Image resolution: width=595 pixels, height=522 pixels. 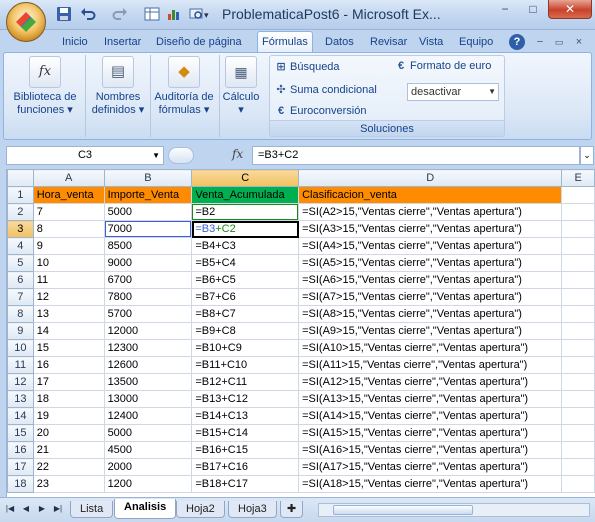 I want to click on cell: 18, so click(x=68, y=399).